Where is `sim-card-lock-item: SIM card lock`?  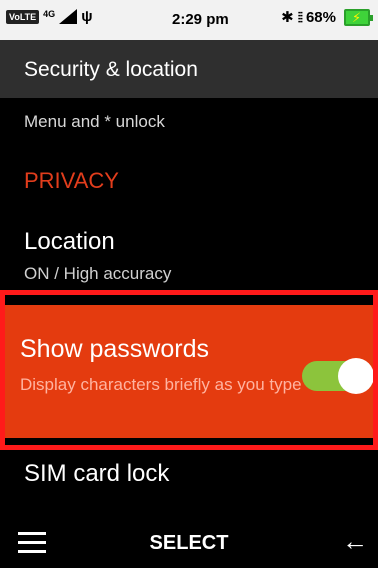 sim-card-lock-item: SIM card lock is located at coordinates (96, 474).